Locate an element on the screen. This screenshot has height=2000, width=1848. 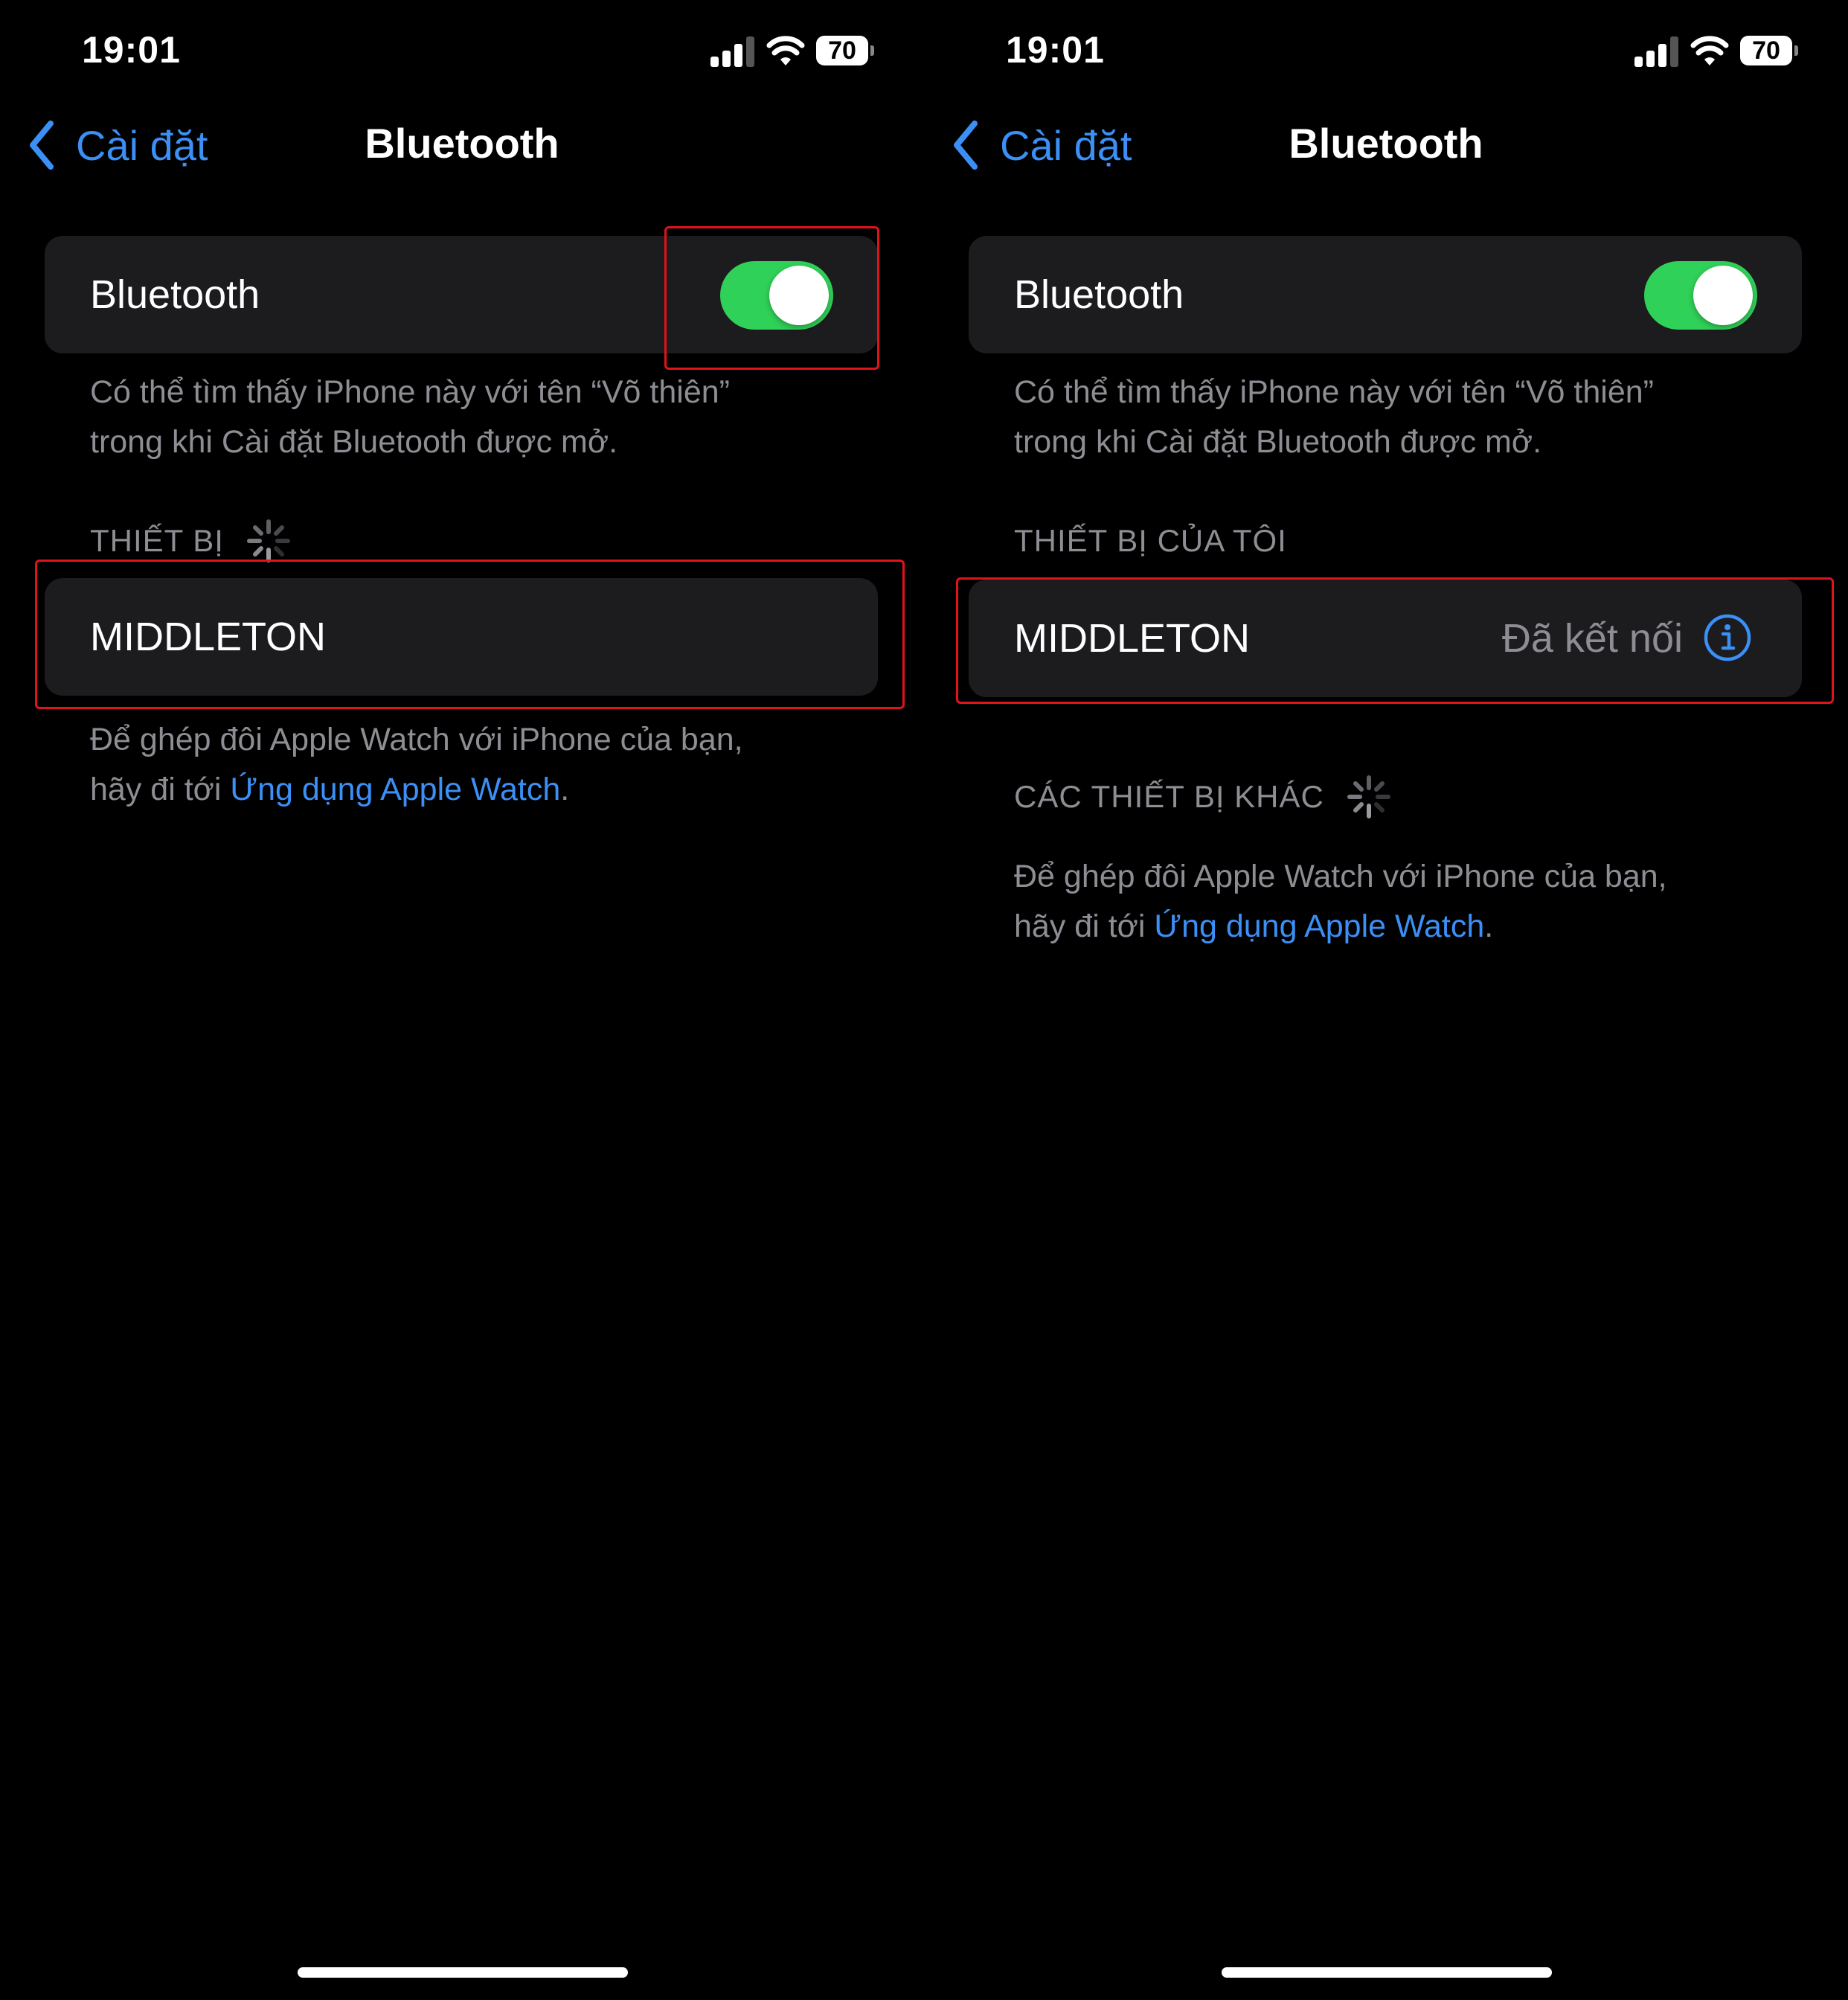
devices-header-label: THIẾT BỊ is located at coordinates (157, 540).